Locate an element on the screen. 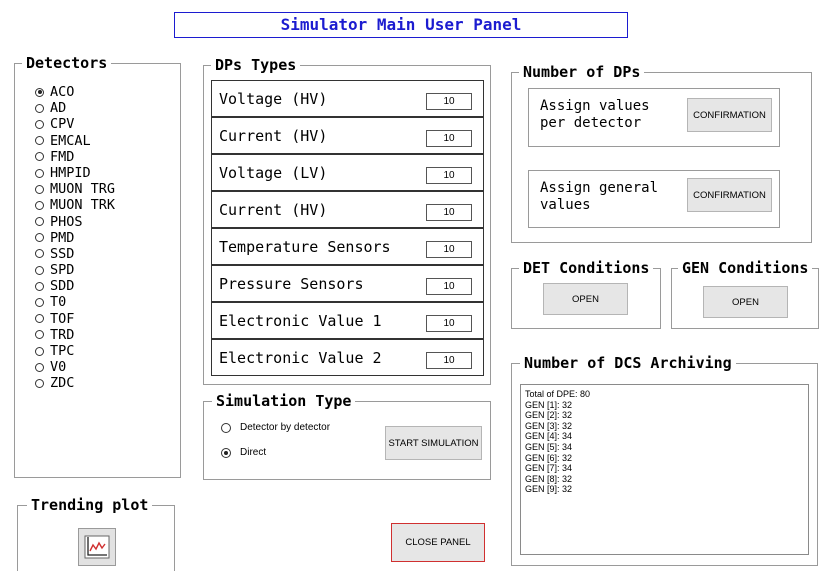 The height and width of the screenshot is (571, 827). dp-type-row: Current (HV) 10 is located at coordinates (347, 135).